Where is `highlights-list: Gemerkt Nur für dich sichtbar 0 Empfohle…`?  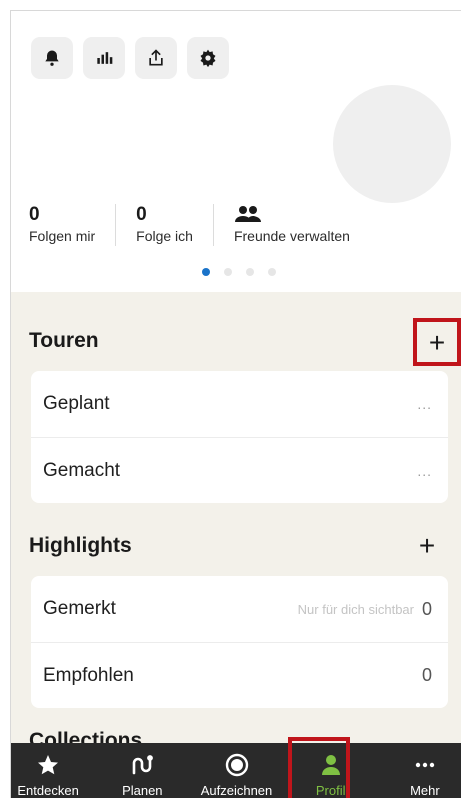
highlights-list: Gemerkt Nur für dich sichtbar 0 Empfohle… is located at coordinates (239, 642).